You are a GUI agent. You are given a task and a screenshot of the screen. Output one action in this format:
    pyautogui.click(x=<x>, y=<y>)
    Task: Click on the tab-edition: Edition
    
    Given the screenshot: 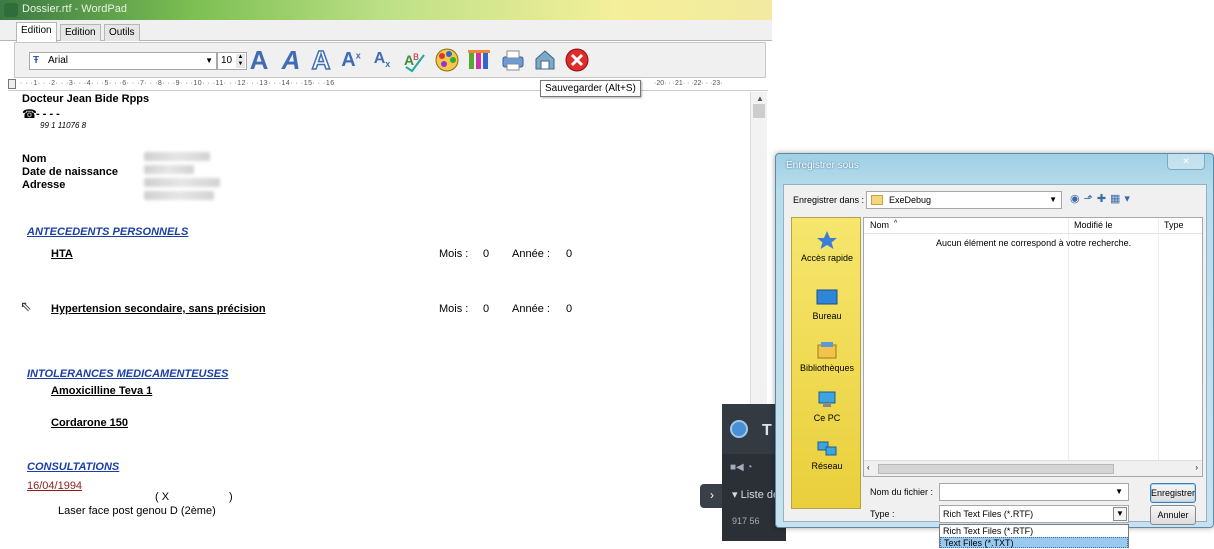 What is the action you would take?
    pyautogui.click(x=36, y=32)
    